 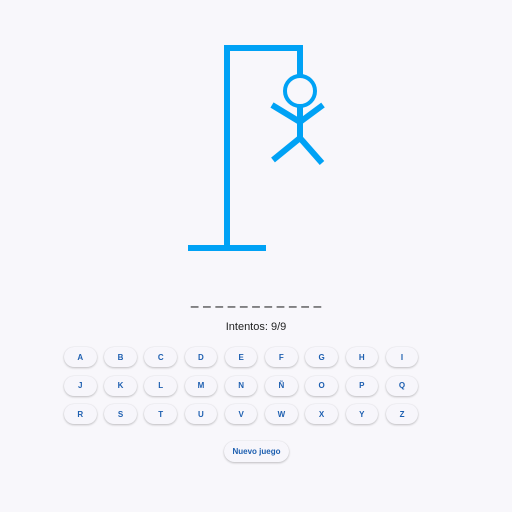 What do you see at coordinates (402, 385) in the screenshot?
I see `letter-key: Q` at bounding box center [402, 385].